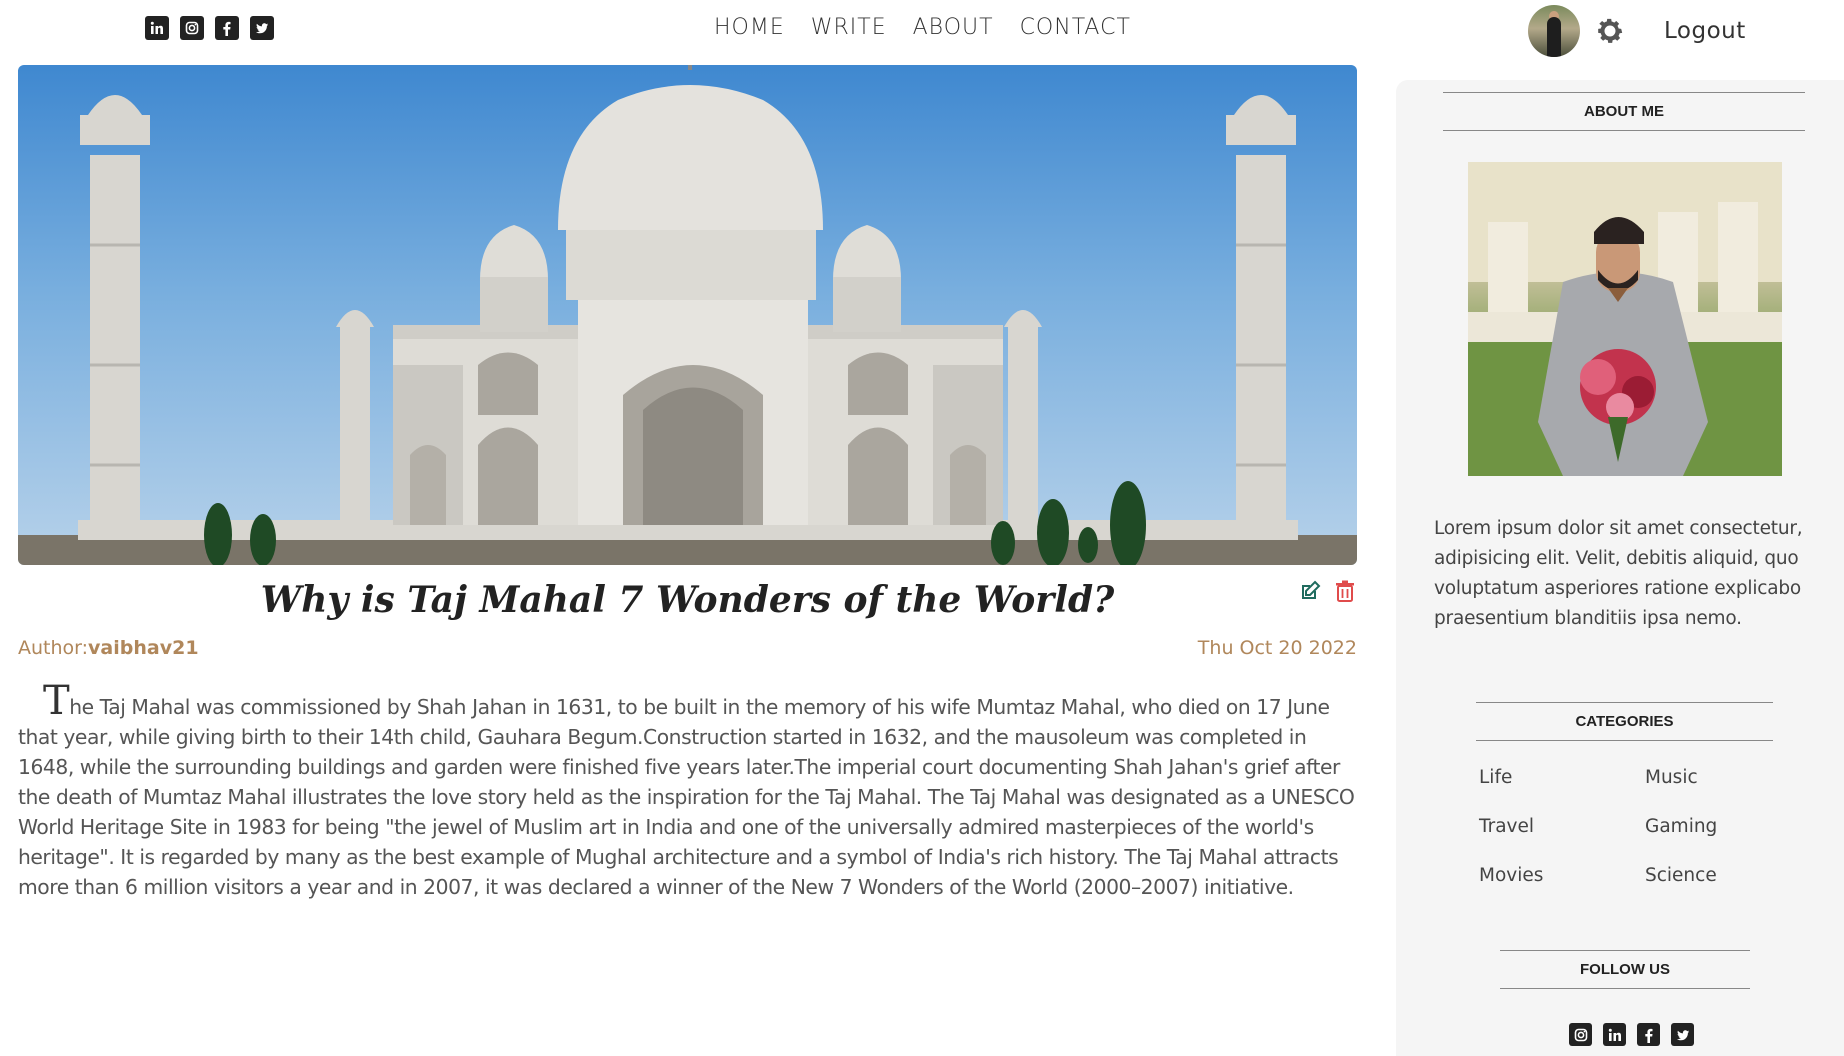 The width and height of the screenshot is (1844, 1056). I want to click on categories-list: Life Music Travel Gaming Movies Science, so click(1644, 829).